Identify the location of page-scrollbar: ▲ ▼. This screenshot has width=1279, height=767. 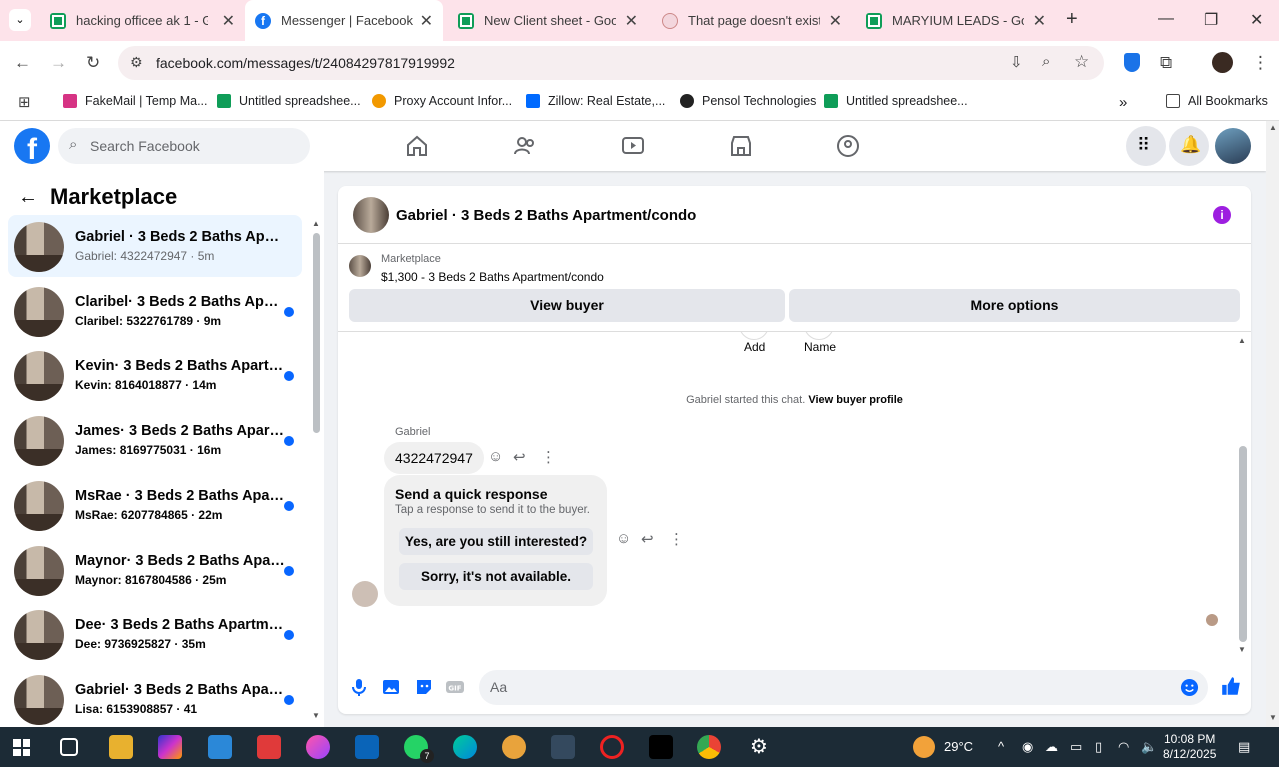
(1272, 424).